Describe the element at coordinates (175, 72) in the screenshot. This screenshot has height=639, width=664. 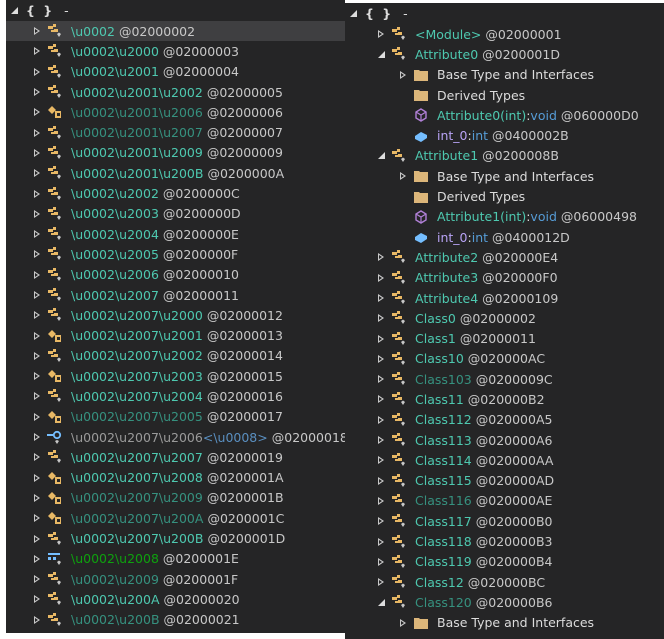
I see `tree-node: \u0002\u2001 @02000004` at that location.